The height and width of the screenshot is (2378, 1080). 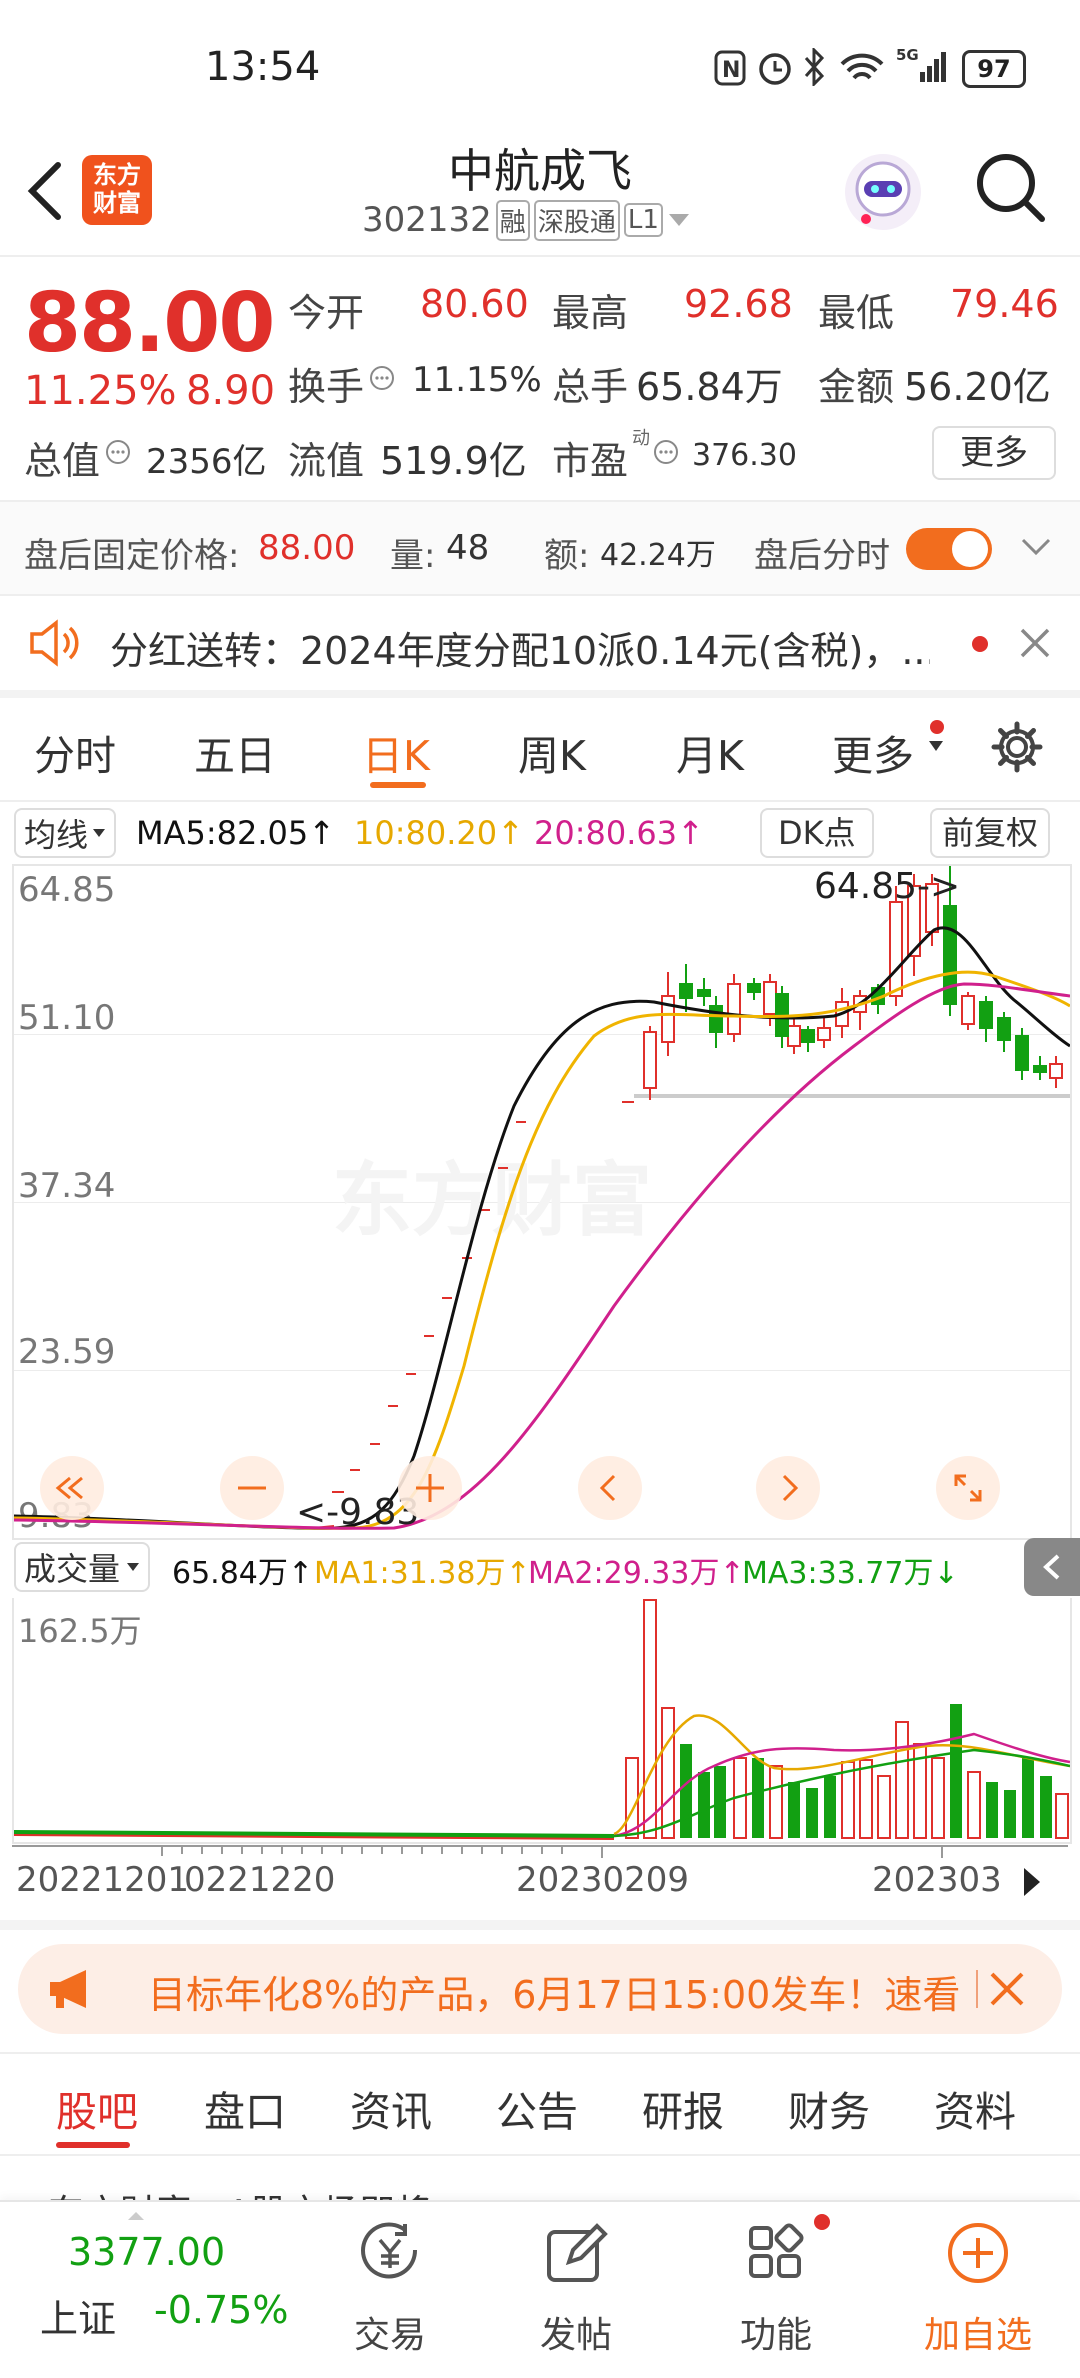 What do you see at coordinates (526, 220) in the screenshot?
I see `stock-code-row: 302132 融 深股通 L1` at bounding box center [526, 220].